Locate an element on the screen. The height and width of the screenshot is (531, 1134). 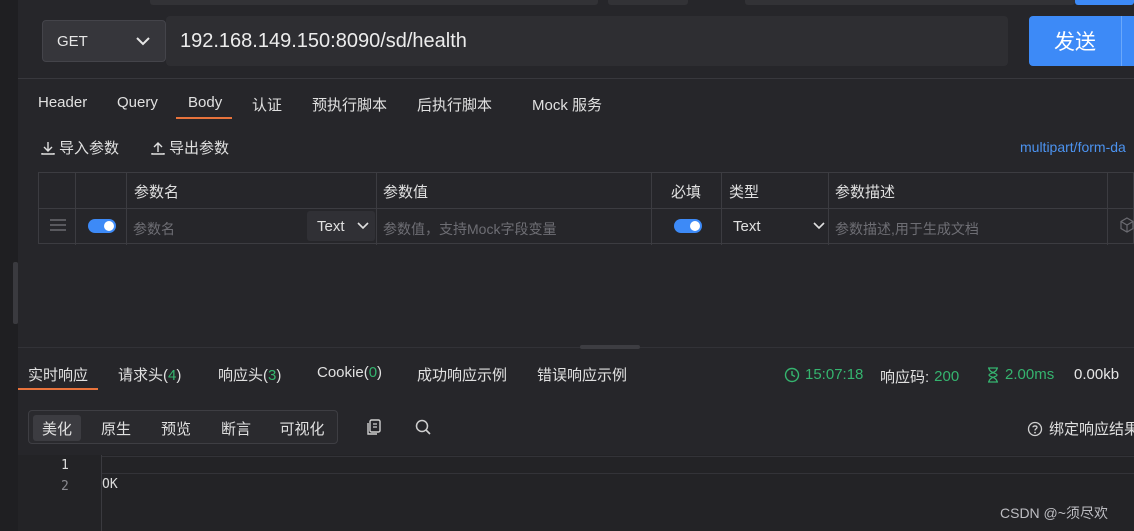
param-type-select: Text is located at coordinates (779, 226).